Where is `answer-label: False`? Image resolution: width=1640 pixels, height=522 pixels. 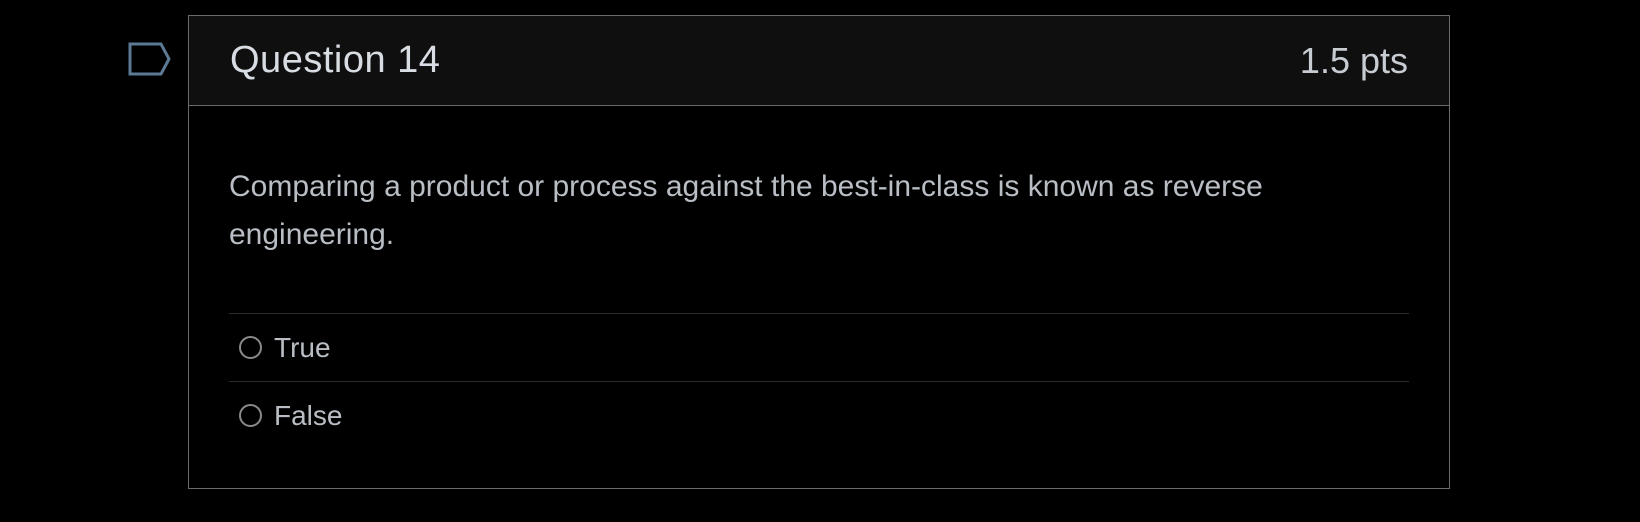
answer-label: False is located at coordinates (308, 416).